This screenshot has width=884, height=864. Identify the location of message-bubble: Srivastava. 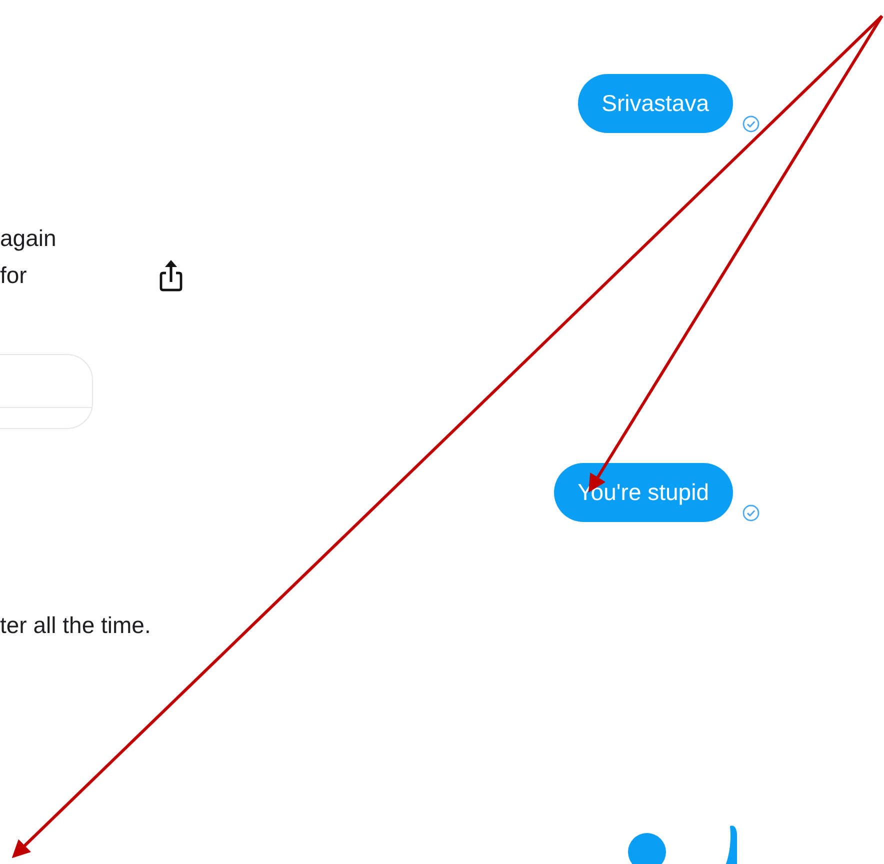
(655, 103).